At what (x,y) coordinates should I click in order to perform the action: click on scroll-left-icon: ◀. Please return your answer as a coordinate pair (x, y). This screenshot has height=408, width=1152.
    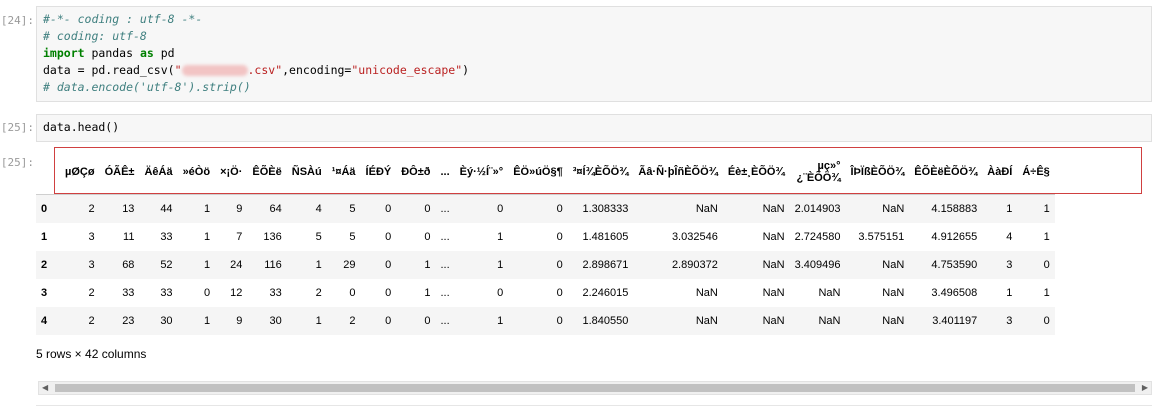
    Looking at the image, I should click on (45, 387).